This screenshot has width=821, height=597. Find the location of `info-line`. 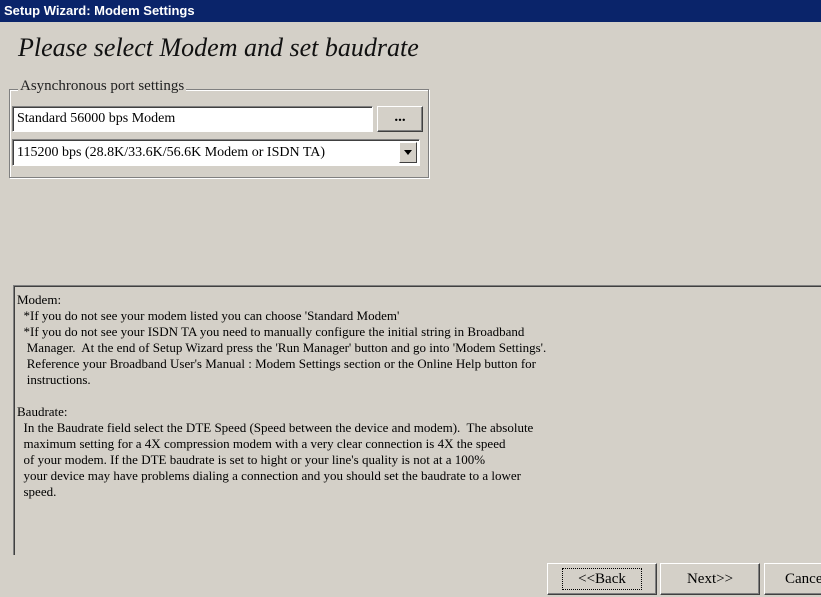

info-line is located at coordinates (419, 396).